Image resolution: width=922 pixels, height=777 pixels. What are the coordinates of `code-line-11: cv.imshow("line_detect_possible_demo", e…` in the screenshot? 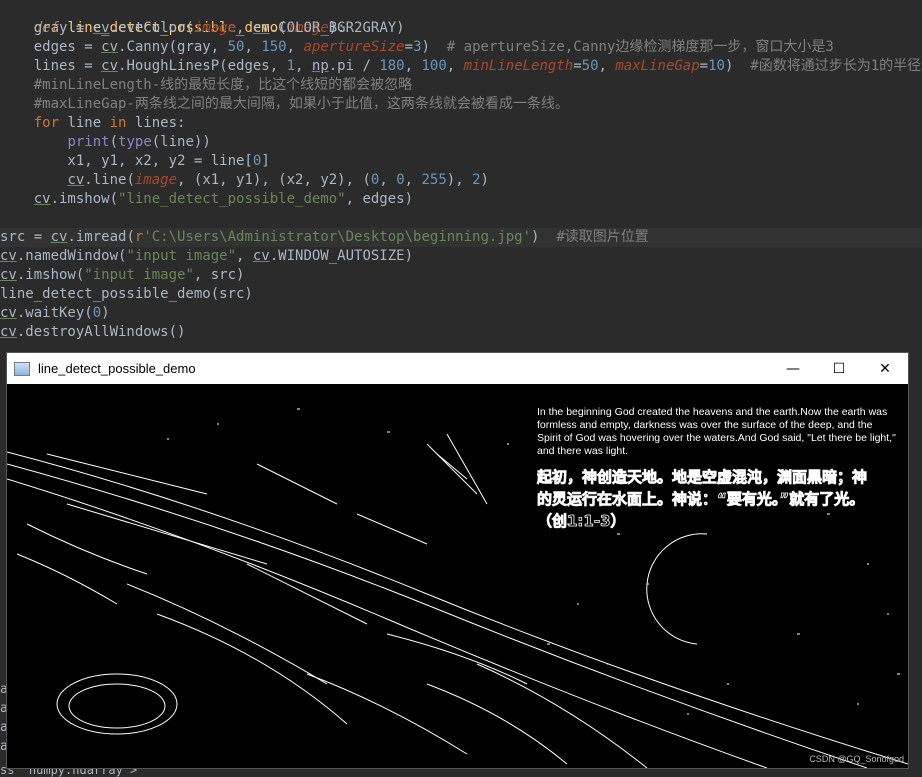 It's located at (206, 199).